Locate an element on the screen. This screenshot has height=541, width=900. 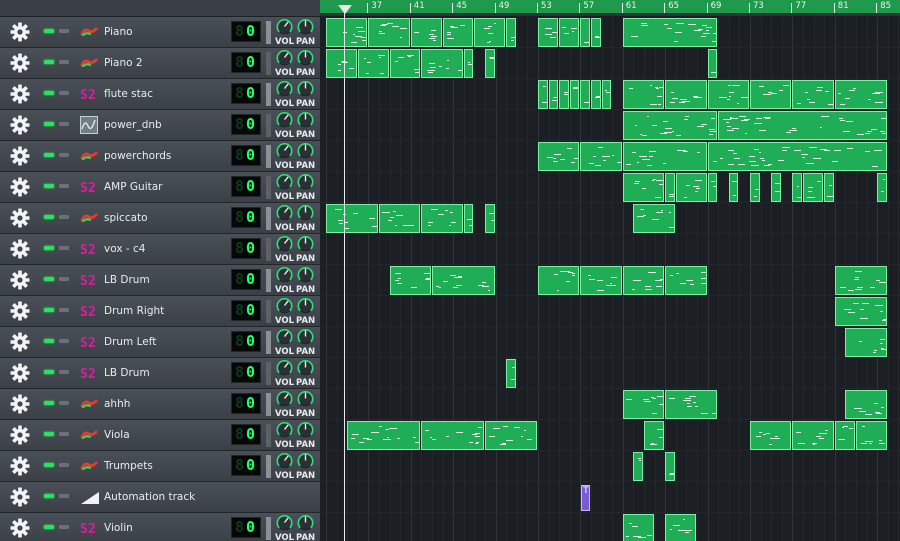
track-name: Trumpets is located at coordinates (128, 466).